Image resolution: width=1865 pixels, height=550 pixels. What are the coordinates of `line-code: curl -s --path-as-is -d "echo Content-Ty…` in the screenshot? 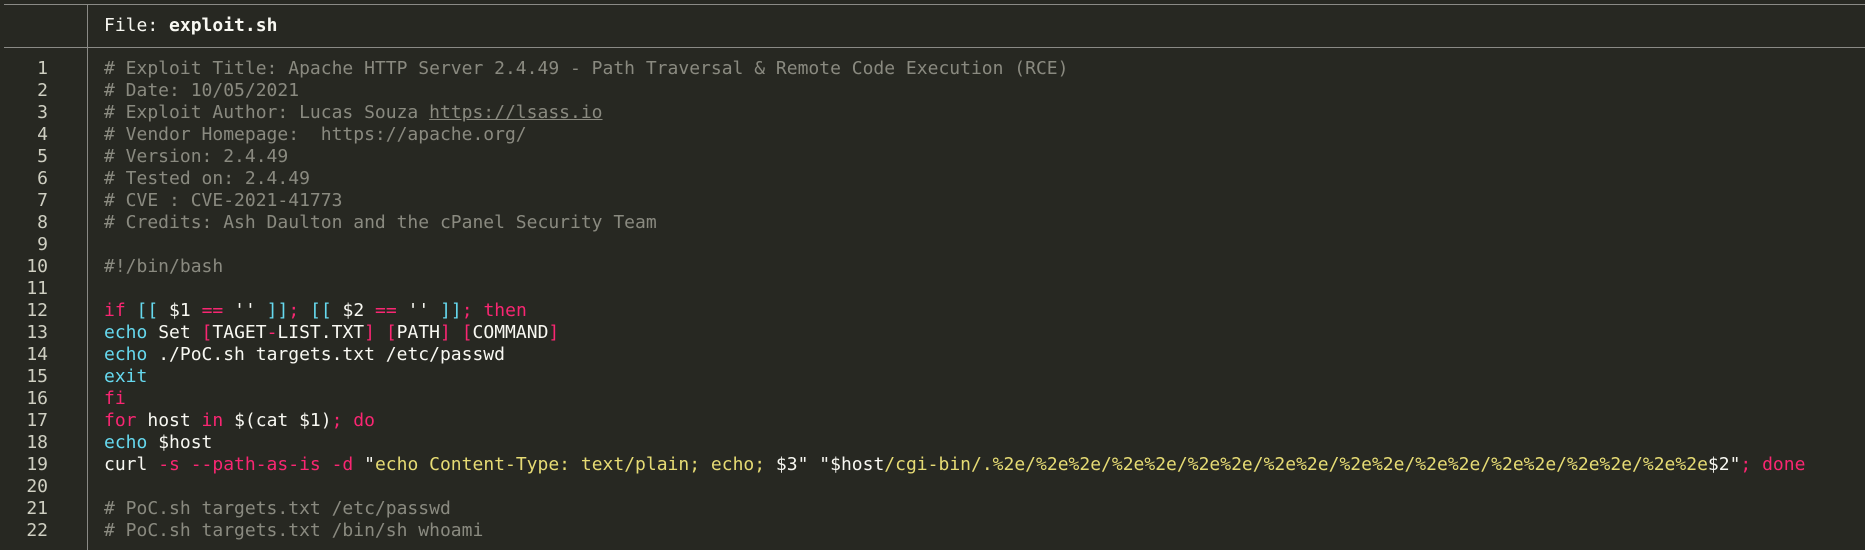 It's located at (954, 465).